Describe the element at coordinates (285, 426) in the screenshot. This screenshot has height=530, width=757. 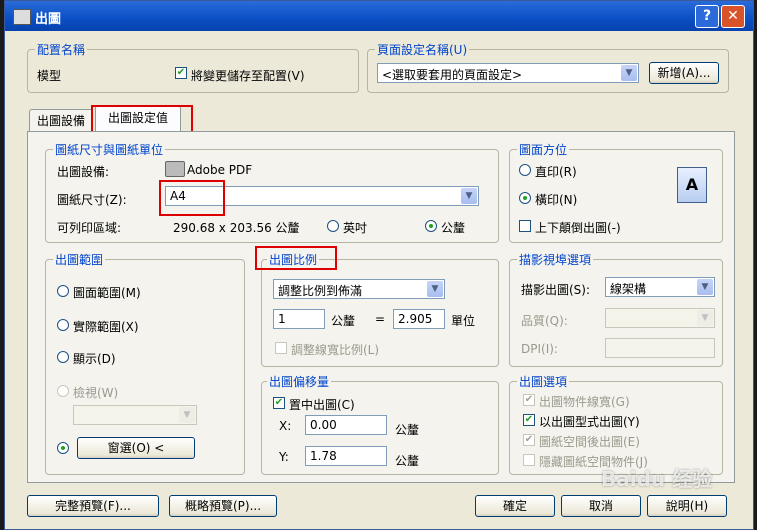
I see `offset-x-label: X:` at that location.